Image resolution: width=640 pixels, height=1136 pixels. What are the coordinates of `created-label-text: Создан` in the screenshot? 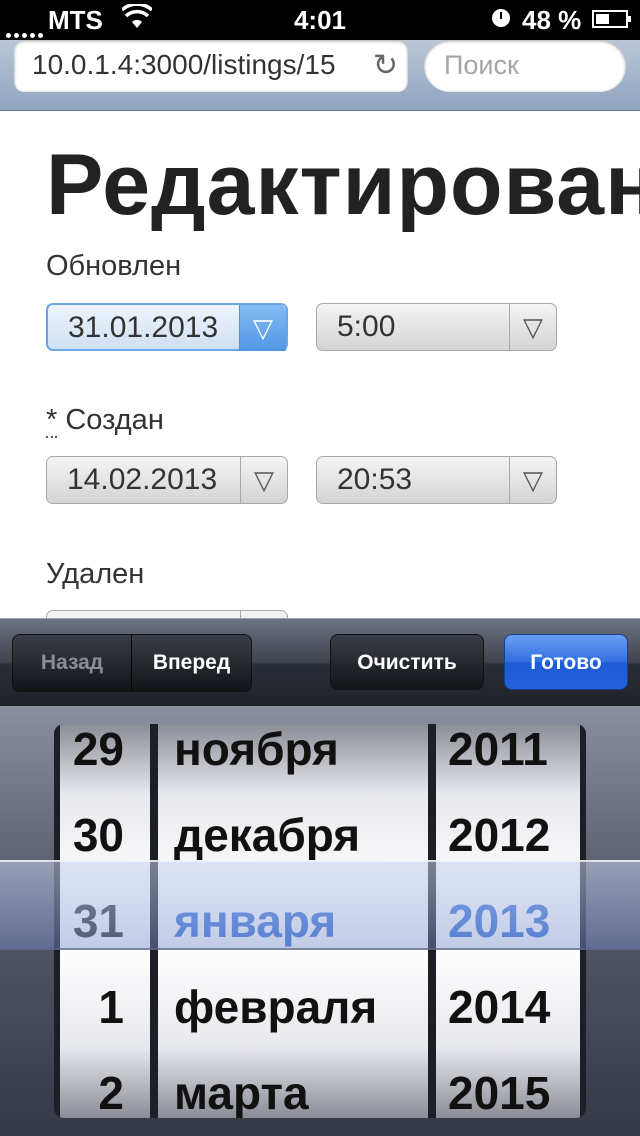 It's located at (114, 420).